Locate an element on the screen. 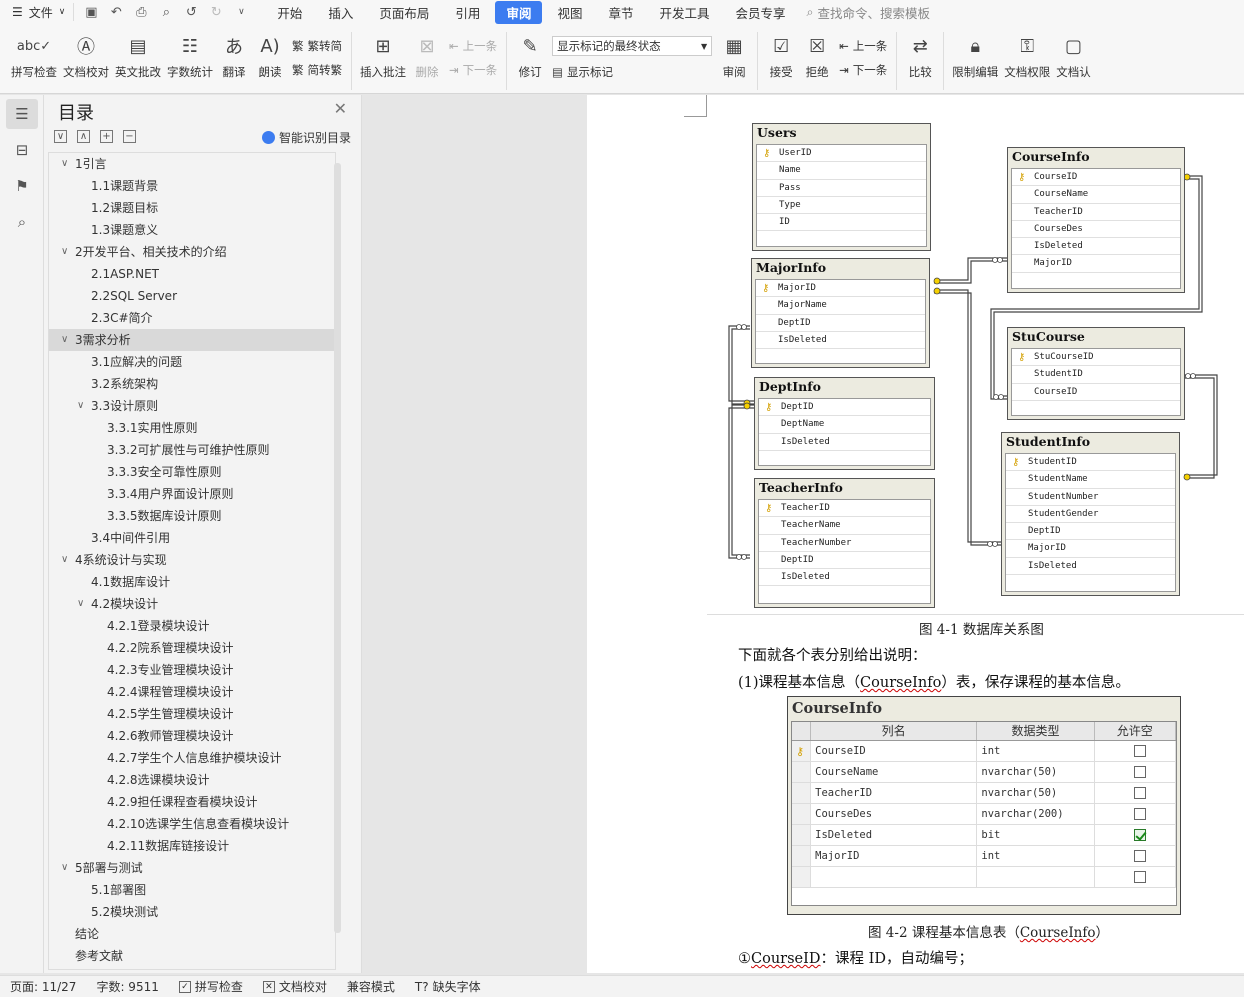  toc-item: 4.2.7学生个人信息维护模块设计 is located at coordinates (192, 758).